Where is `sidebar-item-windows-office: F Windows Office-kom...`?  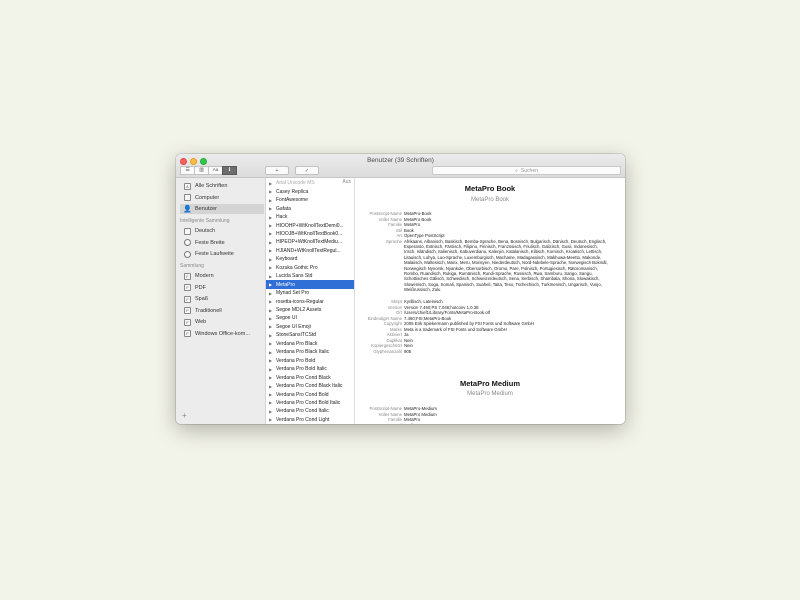
sidebar-item-windows-office: F Windows Office-kom... is located at coordinates (222, 334).